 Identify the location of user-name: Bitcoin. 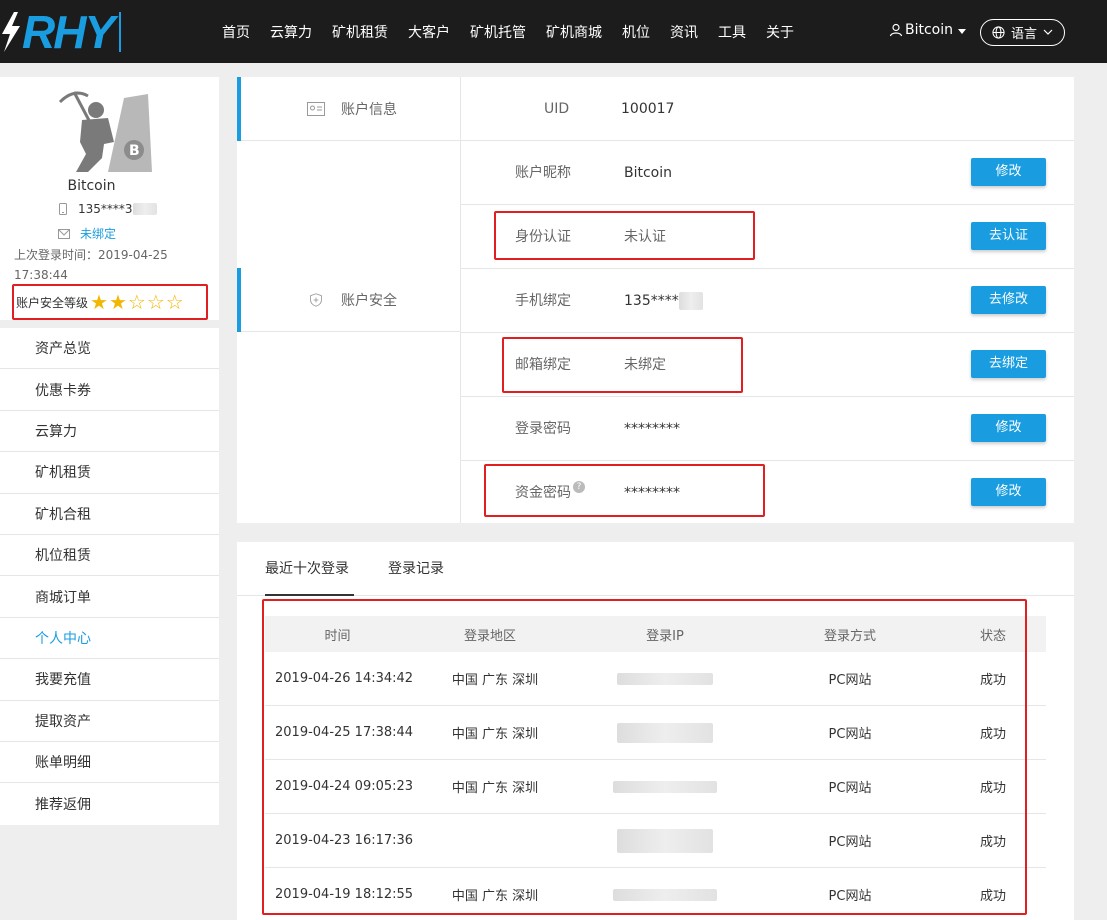
(929, 30).